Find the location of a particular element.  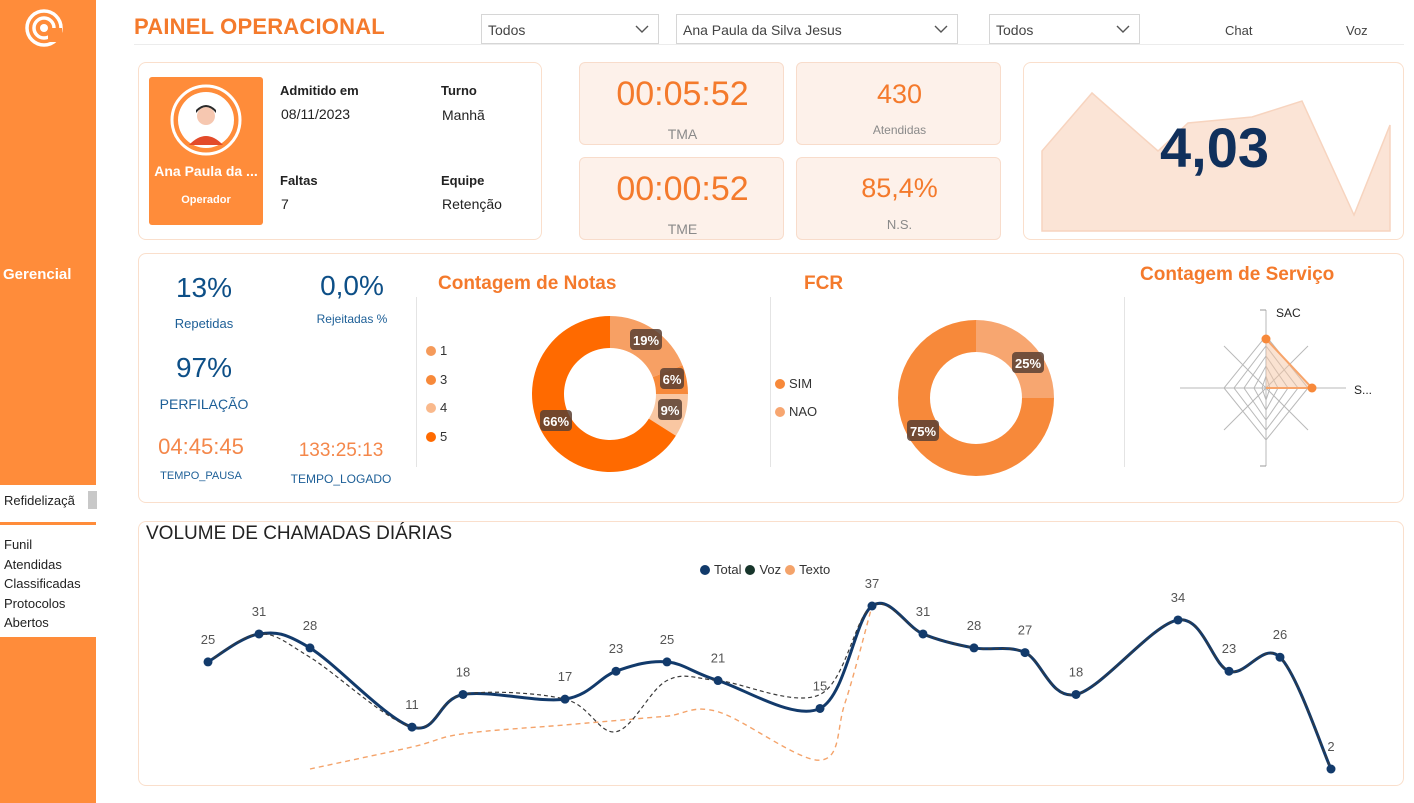

data-label: 34 is located at coordinates (1178, 597).